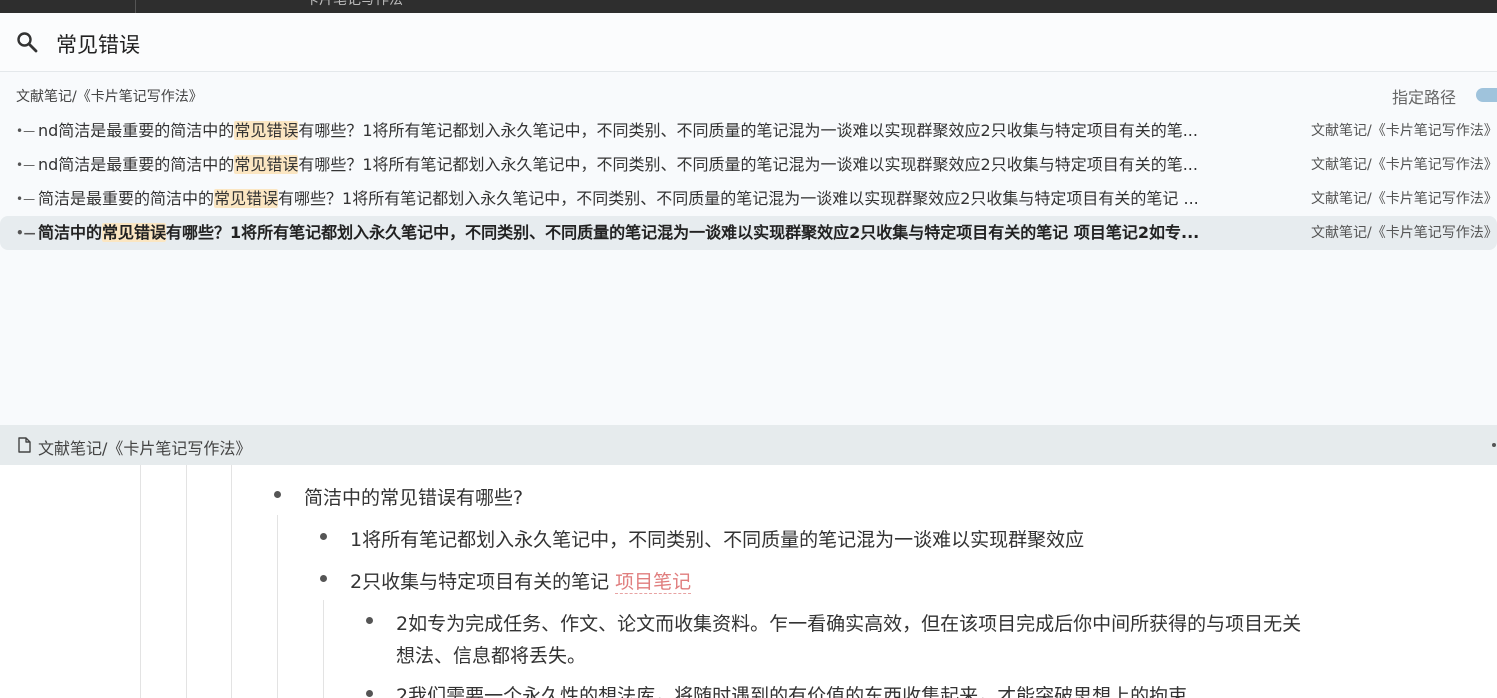 This screenshot has width=1497, height=698. What do you see at coordinates (748, 6) in the screenshot?
I see `top-bar: 卡片笔记写作法` at bounding box center [748, 6].